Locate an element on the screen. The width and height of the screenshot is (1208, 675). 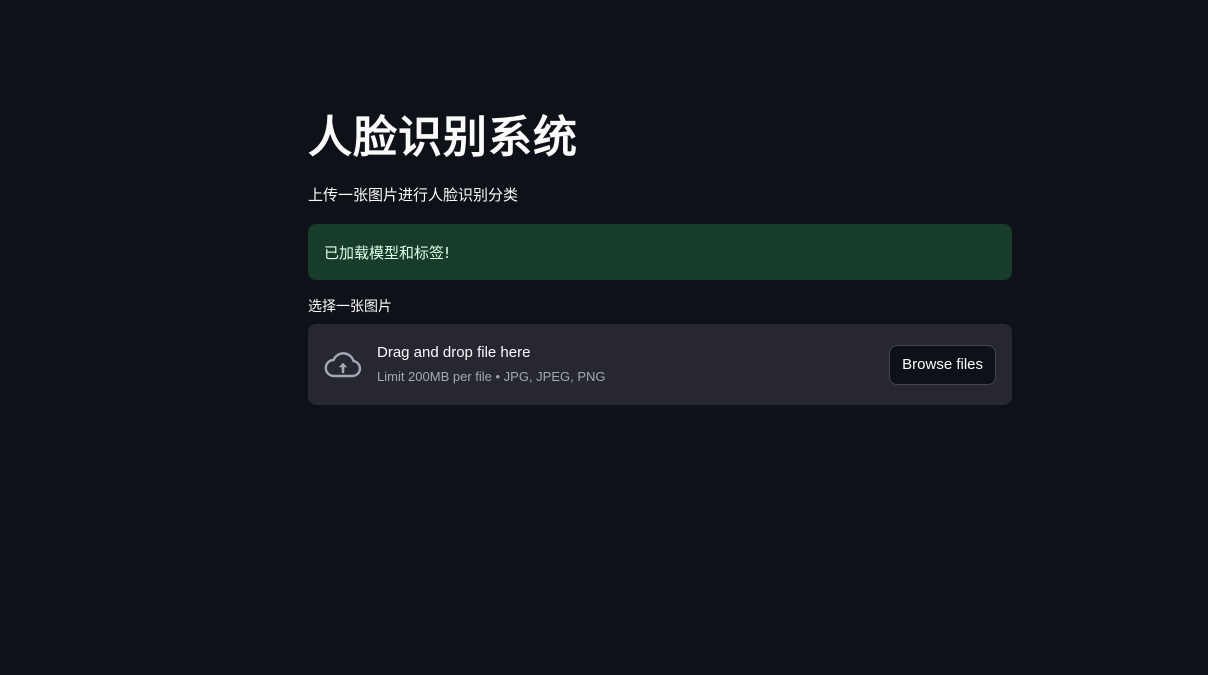
success-alert-message: 已加载模型和标签! is located at coordinates (387, 252).